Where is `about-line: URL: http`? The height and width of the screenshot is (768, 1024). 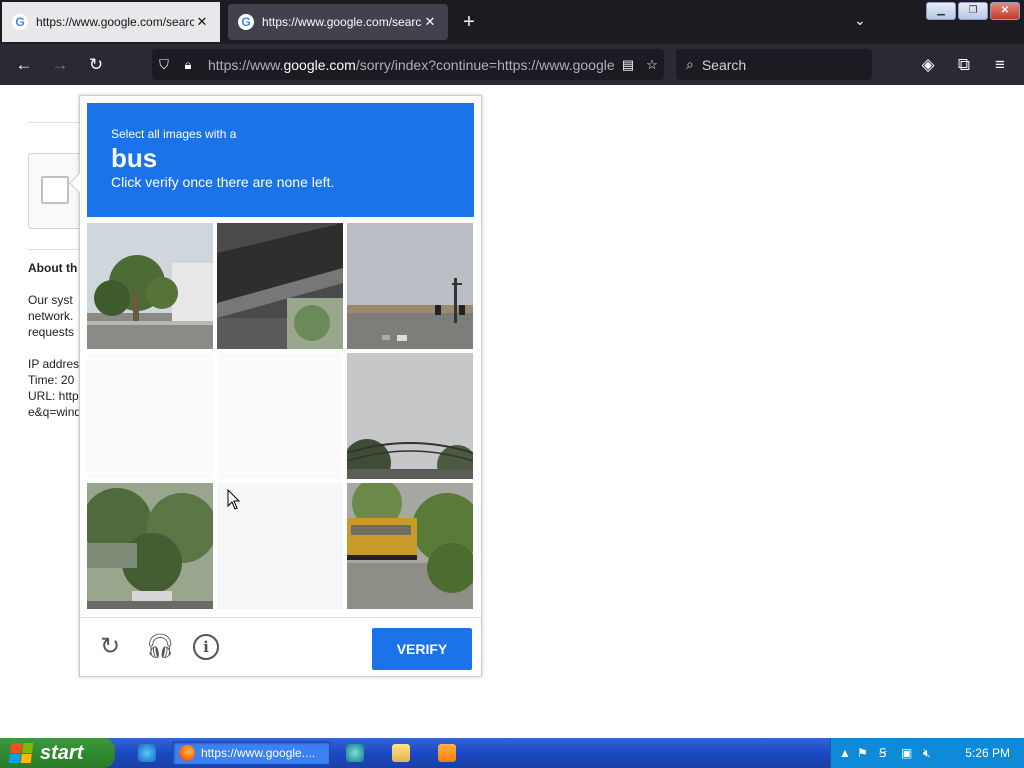
about-line: URL: http is located at coordinates (53, 396).